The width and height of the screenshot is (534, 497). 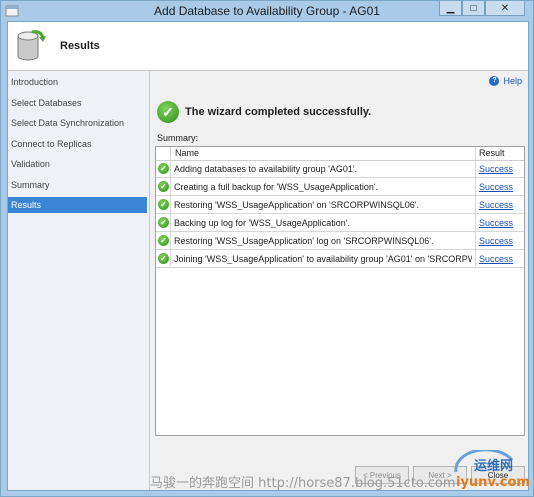 What do you see at coordinates (178, 138) in the screenshot?
I see `summary-label: Summary:` at bounding box center [178, 138].